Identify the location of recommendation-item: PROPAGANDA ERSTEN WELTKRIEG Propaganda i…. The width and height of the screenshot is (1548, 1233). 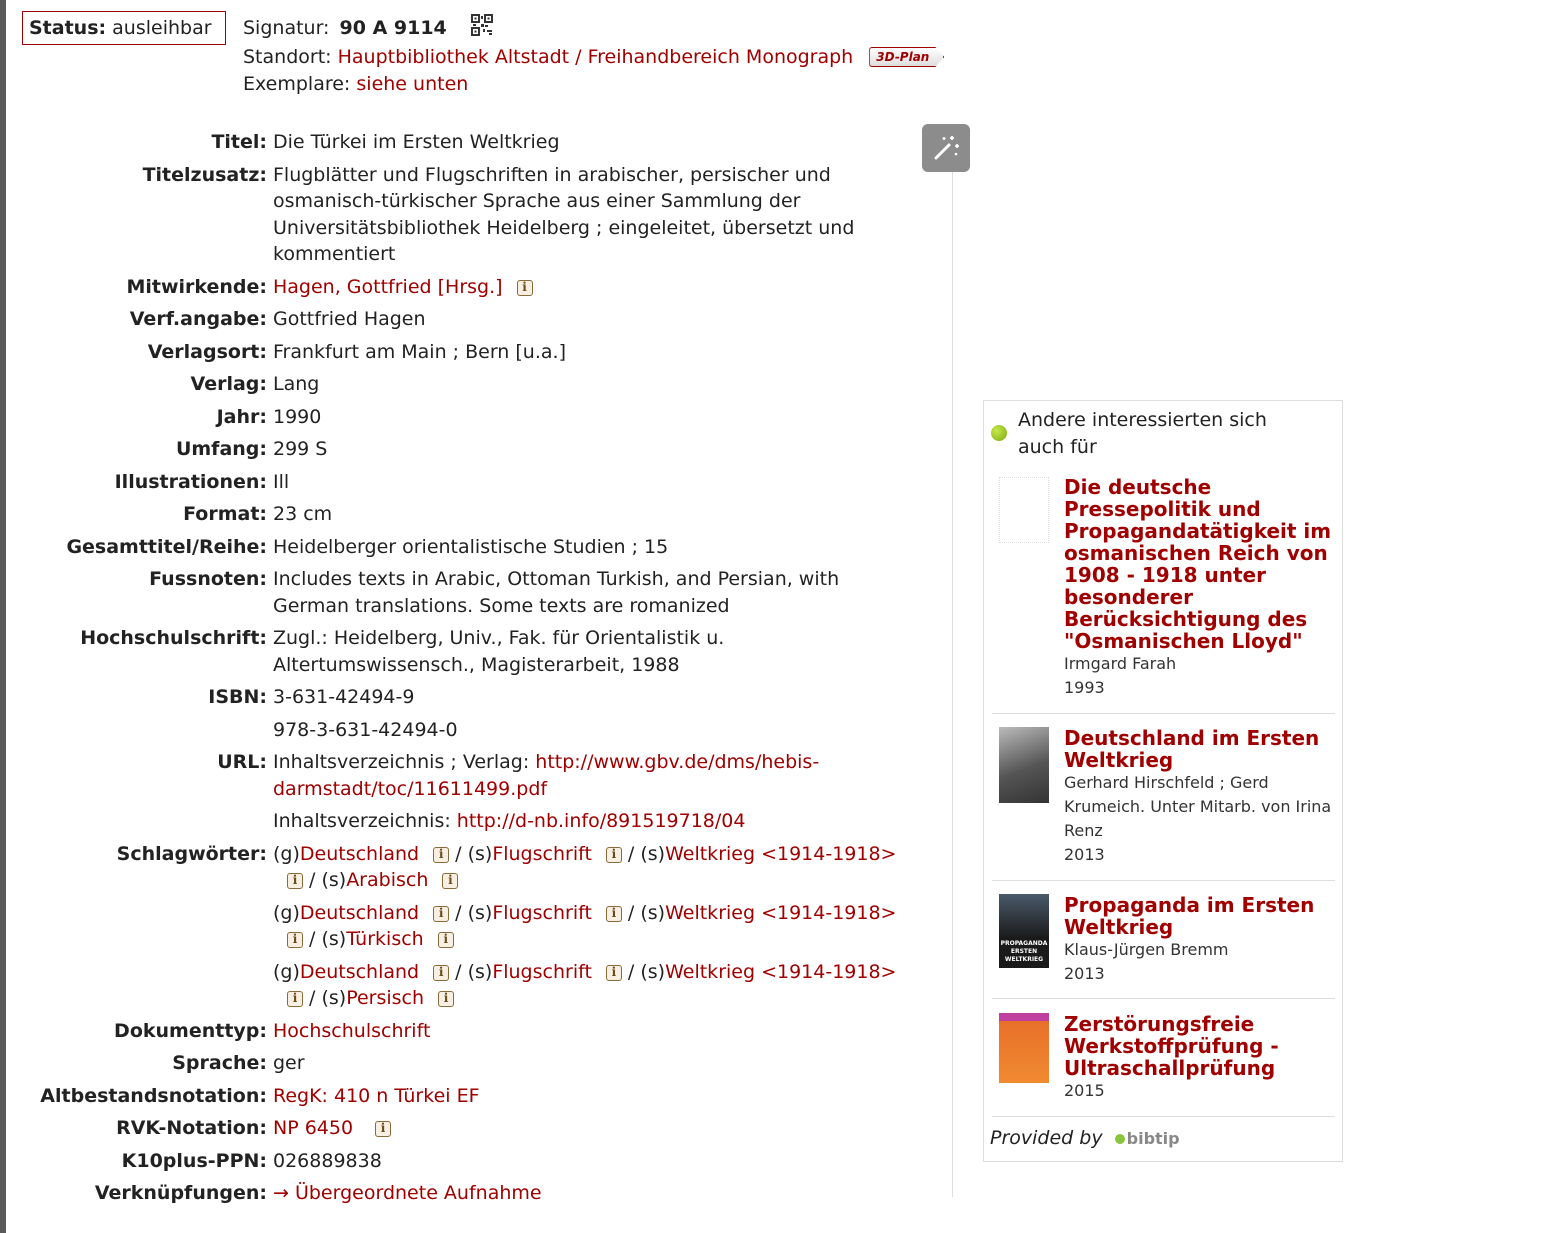
(1163, 946).